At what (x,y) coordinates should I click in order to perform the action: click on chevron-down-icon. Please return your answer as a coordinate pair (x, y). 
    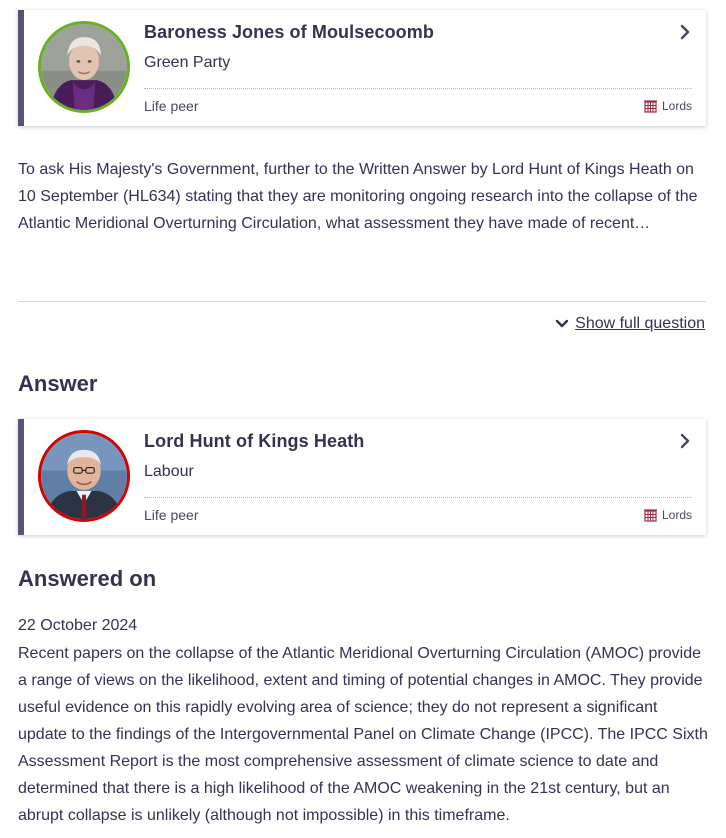
    Looking at the image, I should click on (562, 323).